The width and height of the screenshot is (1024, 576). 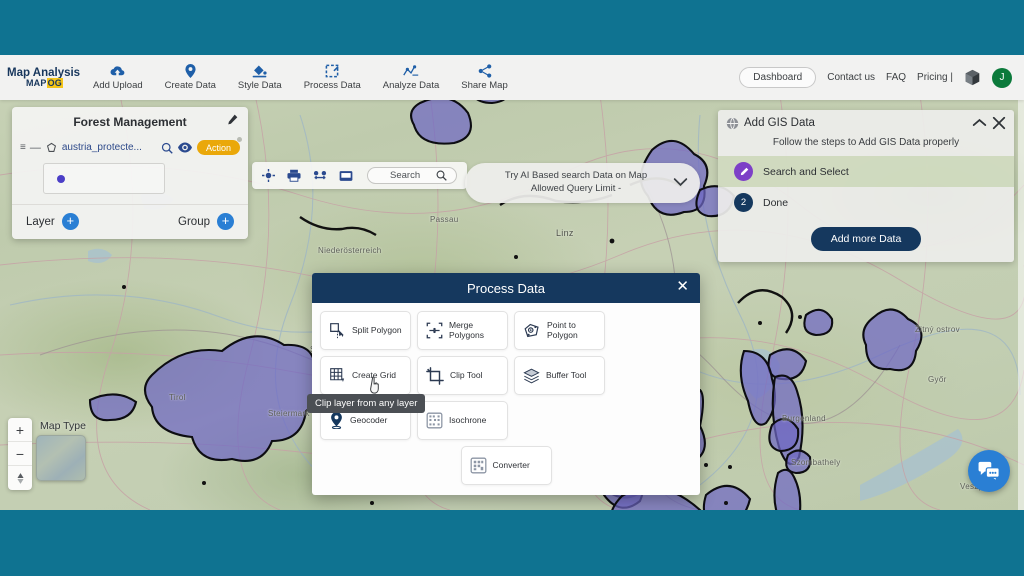 I want to click on zoom-out-button: −, so click(x=20, y=454).